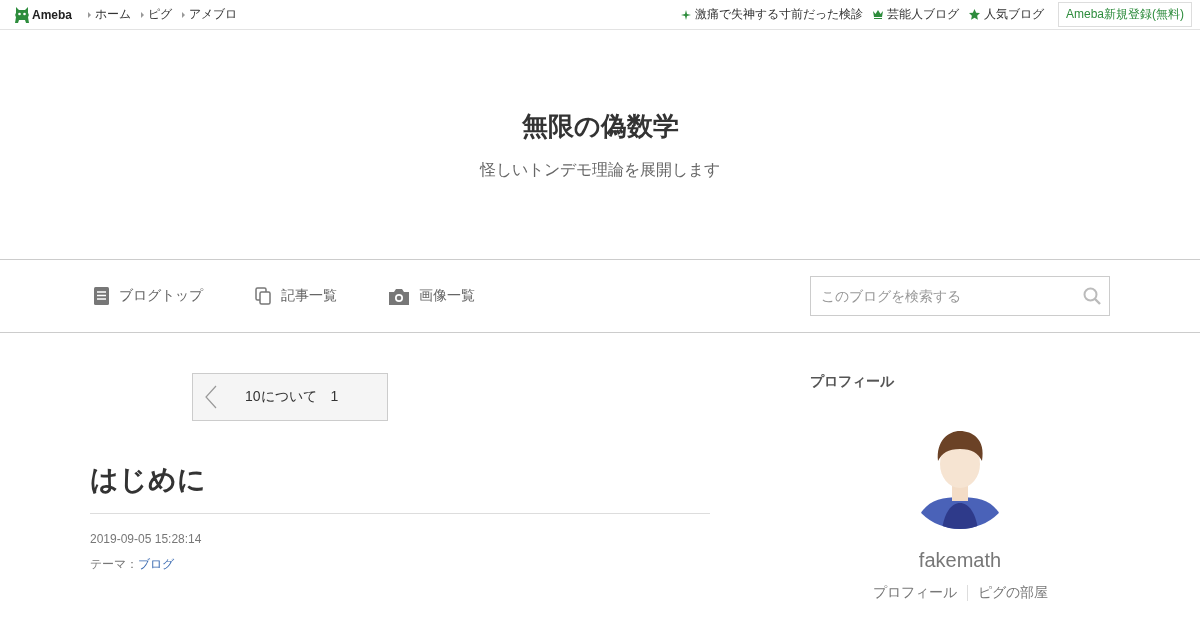 The height and width of the screenshot is (630, 1200). Describe the element at coordinates (779, 14) in the screenshot. I see `header-link: 激痛で失神する寸前だった検診` at that location.